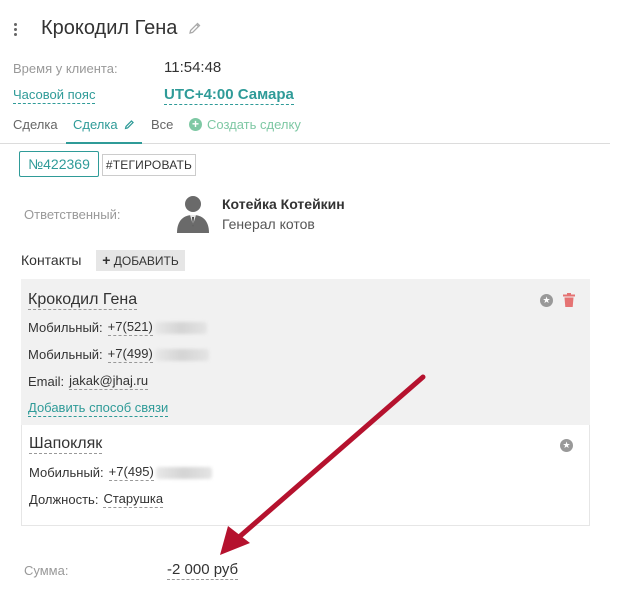 Image resolution: width=622 pixels, height=589 pixels. What do you see at coordinates (54, 95) in the screenshot?
I see `timezone-label: Часовой пояс` at bounding box center [54, 95].